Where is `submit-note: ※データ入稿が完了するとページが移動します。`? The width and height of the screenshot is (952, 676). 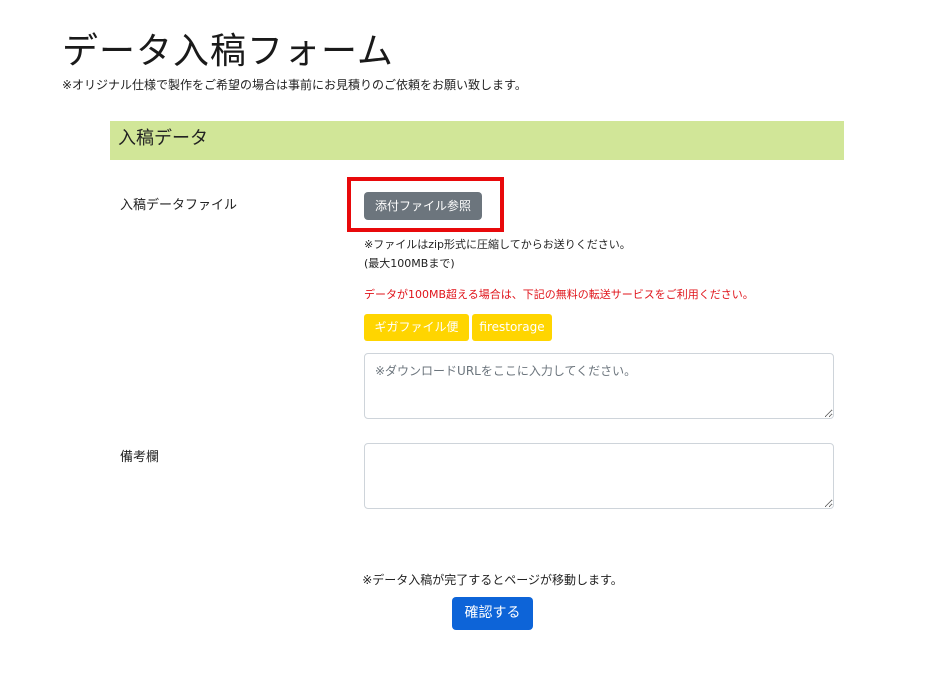 submit-note: ※データ入稿が完了するとページが移動します。 is located at coordinates (492, 580).